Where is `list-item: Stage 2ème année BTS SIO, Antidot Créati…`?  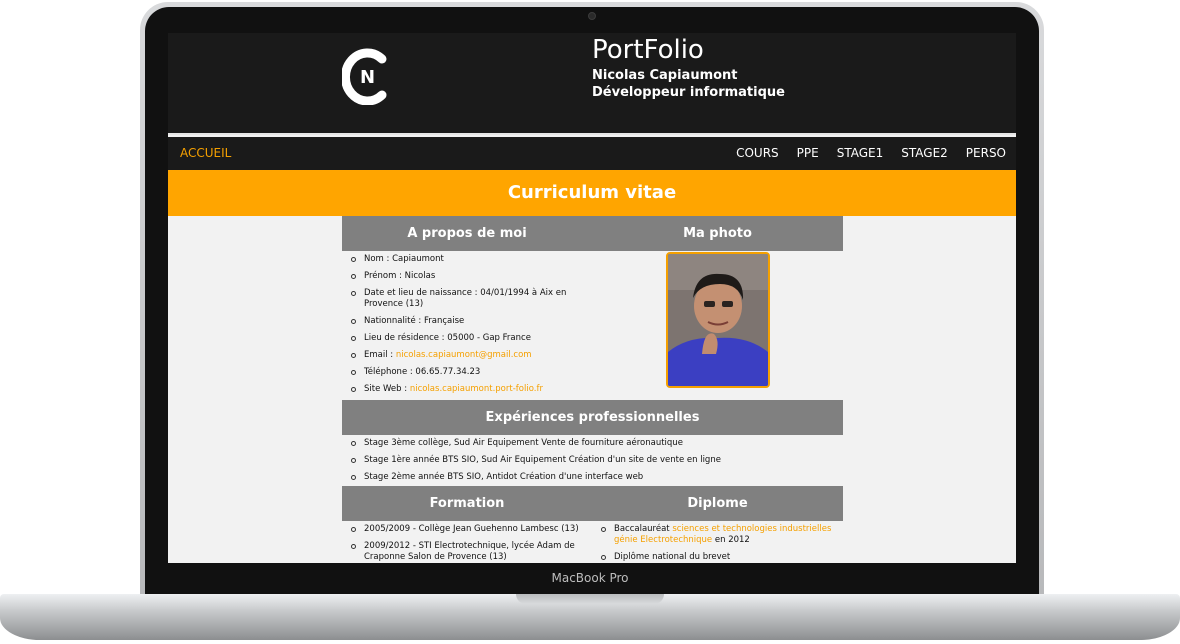 list-item: Stage 2ème année BTS SIO, Antidot Créati… is located at coordinates (592, 477).